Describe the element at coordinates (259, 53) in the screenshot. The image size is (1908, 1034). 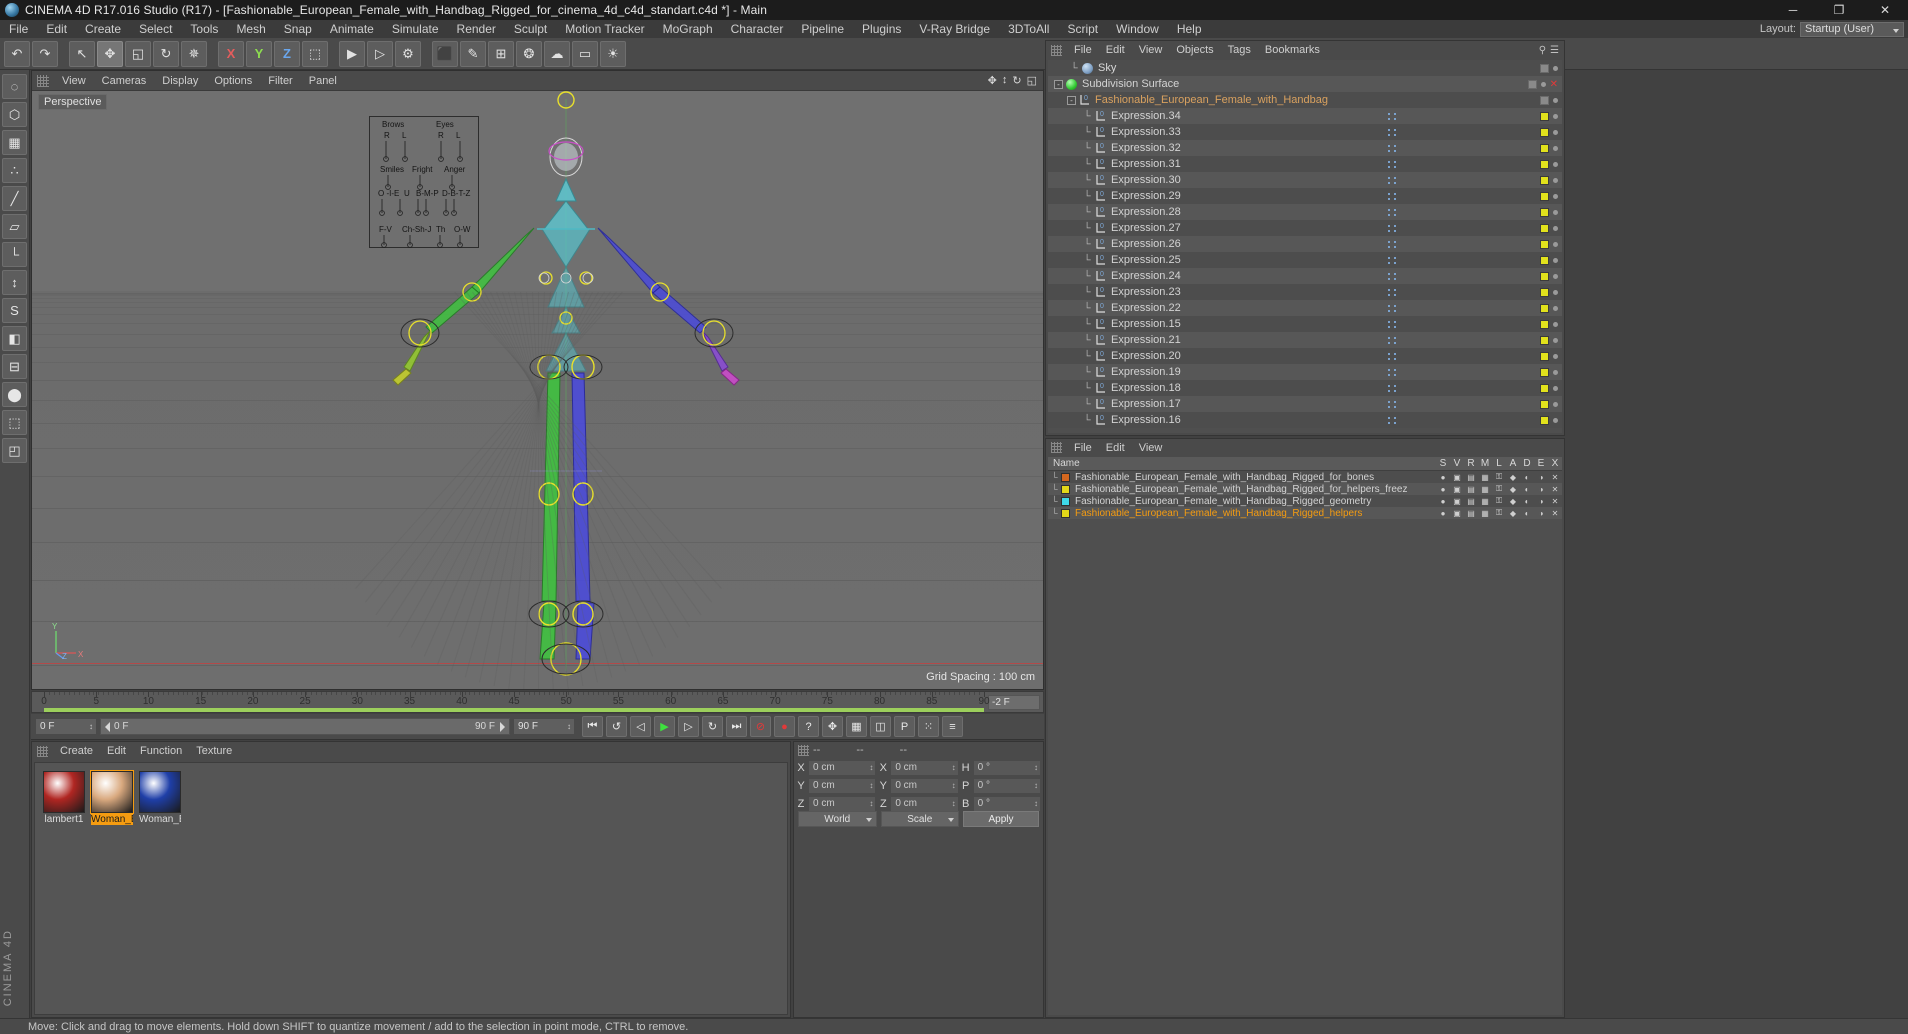
I see `y-axis-lock-button: Y` at that location.